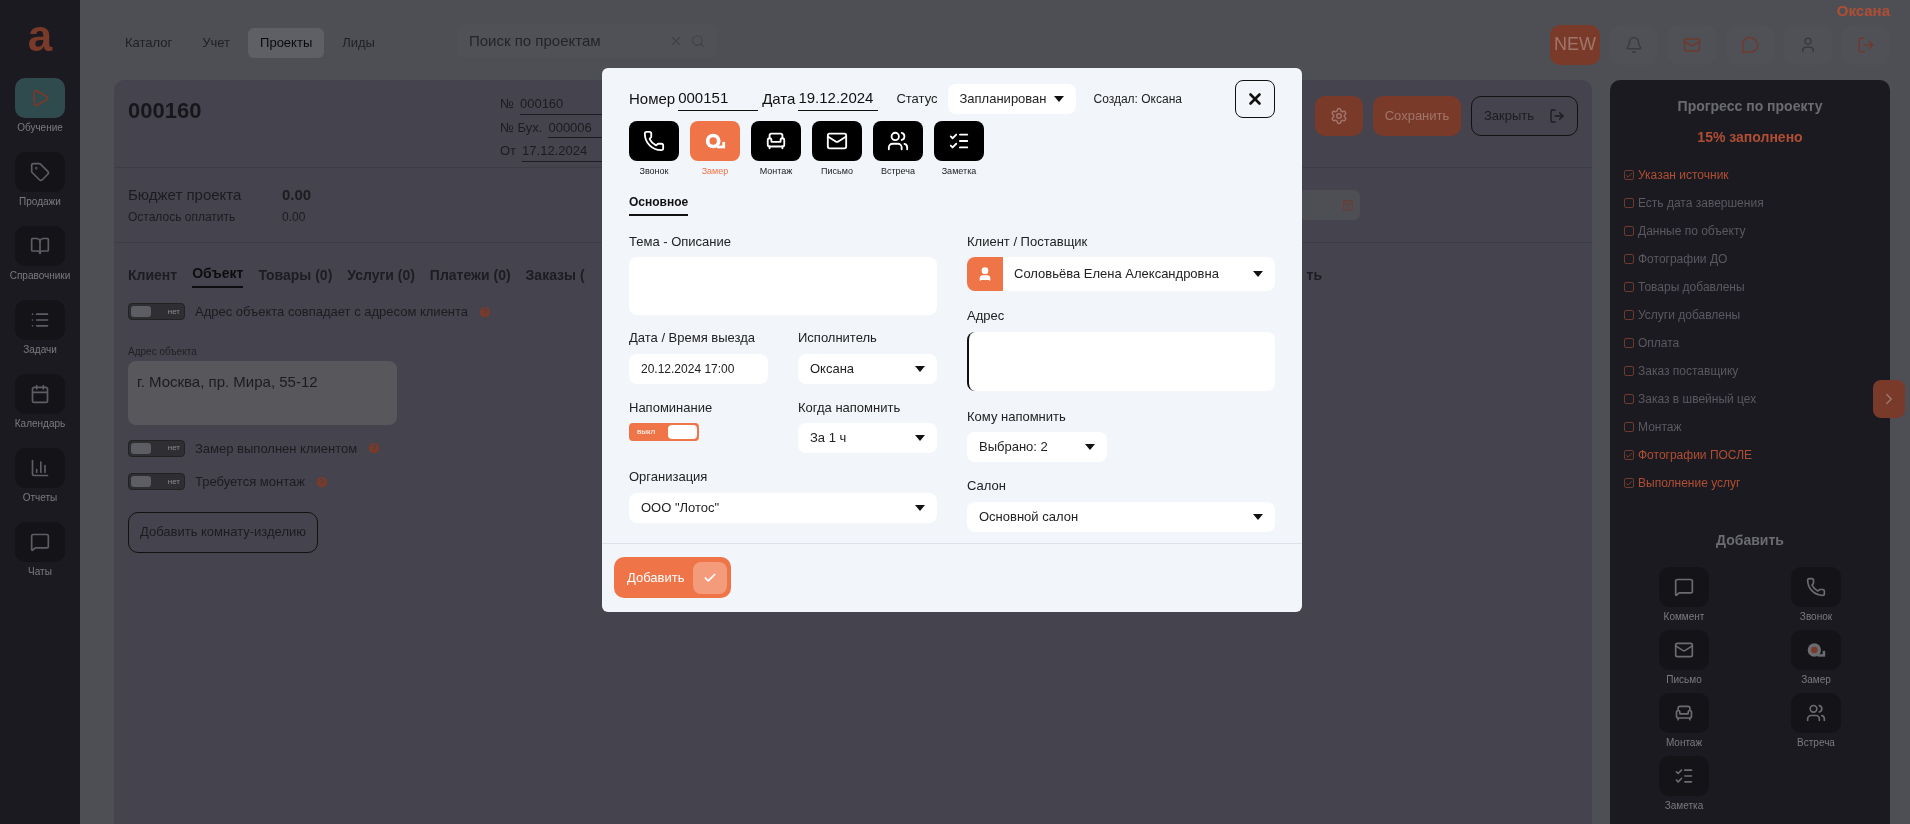 This screenshot has width=1910, height=824. Describe the element at coordinates (1689, 315) in the screenshot. I see `checklist-item: Услуги добавлены` at that location.